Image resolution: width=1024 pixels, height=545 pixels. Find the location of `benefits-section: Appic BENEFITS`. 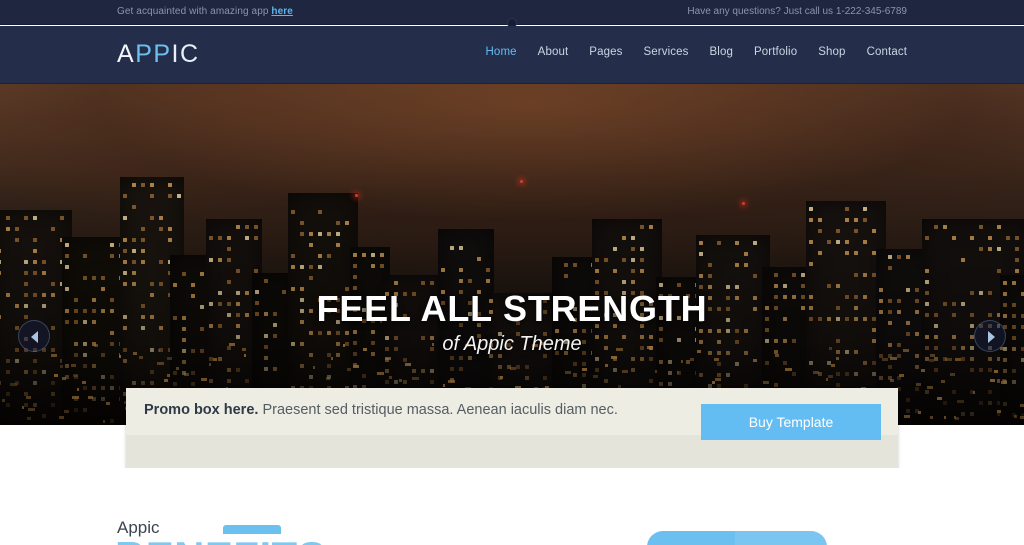

benefits-section: Appic BENEFITS is located at coordinates (512, 506).